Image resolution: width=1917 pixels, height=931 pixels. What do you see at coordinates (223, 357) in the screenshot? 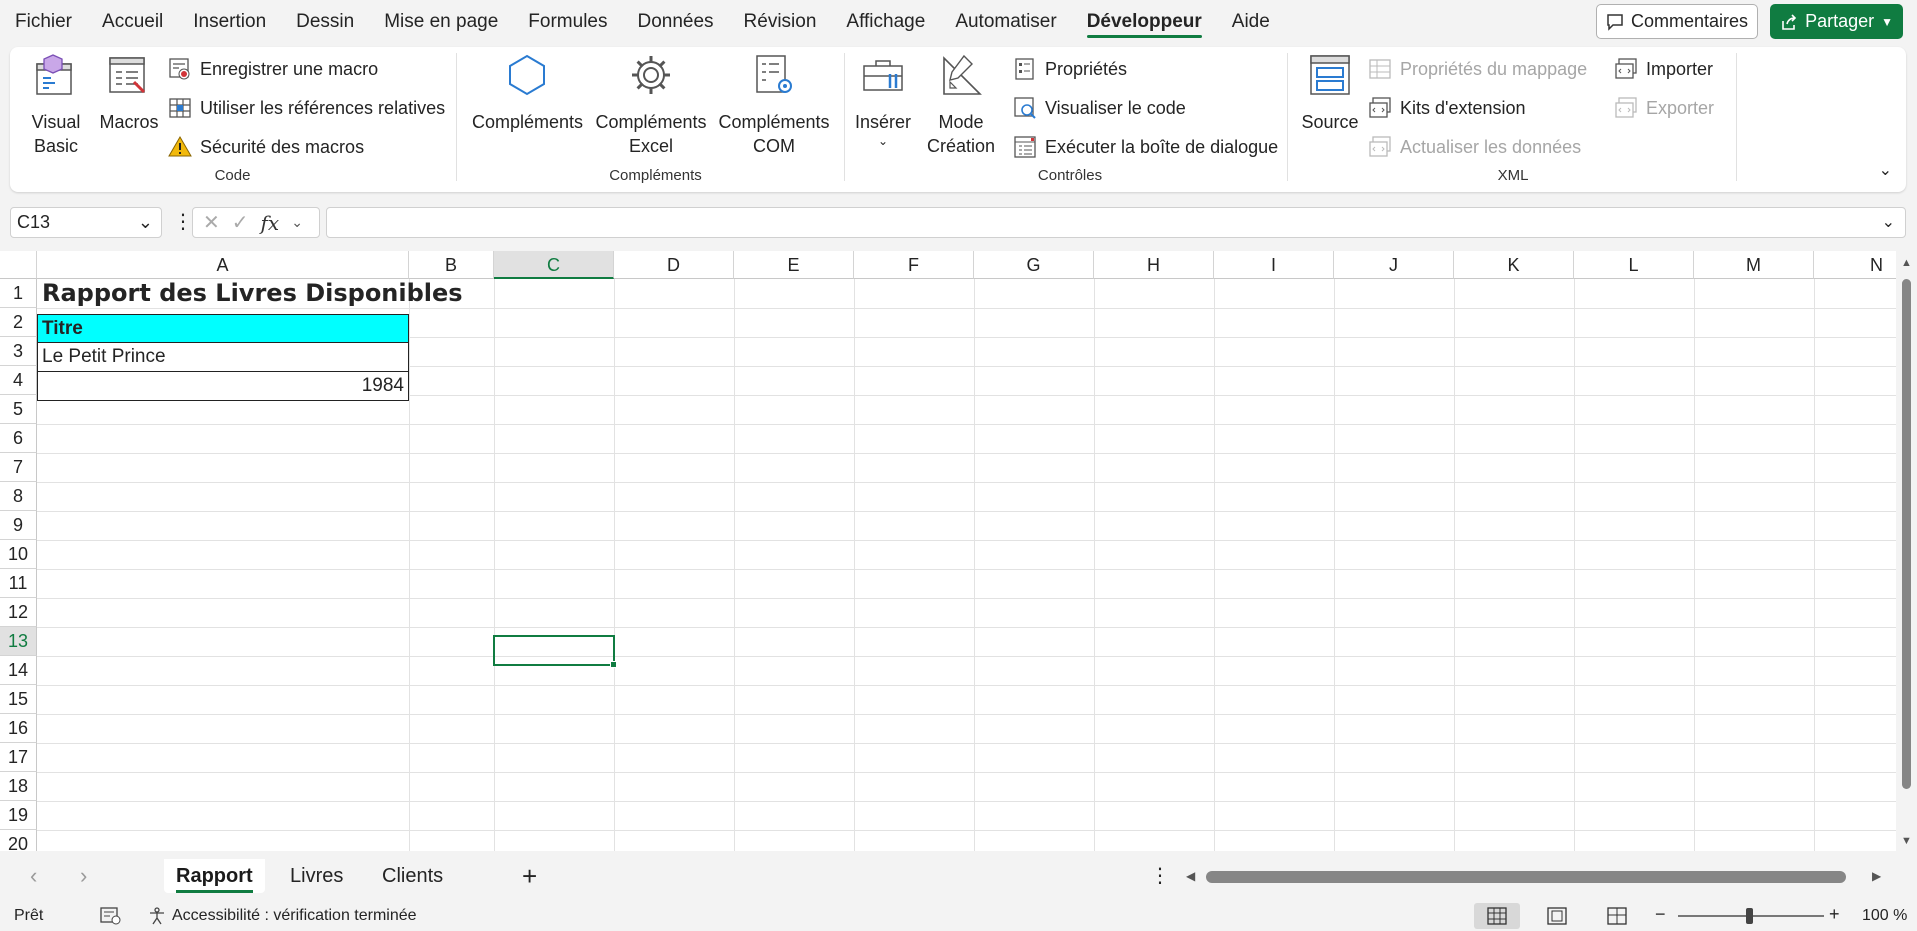
I see `cell-a3: Le Petit Prince` at bounding box center [223, 357].